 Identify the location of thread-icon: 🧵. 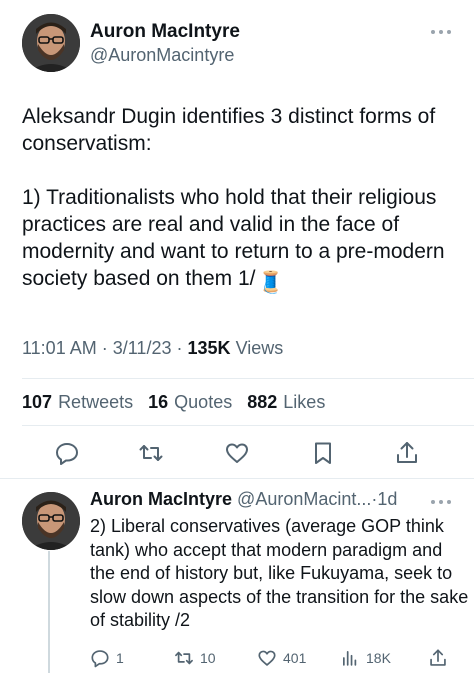
(270, 282).